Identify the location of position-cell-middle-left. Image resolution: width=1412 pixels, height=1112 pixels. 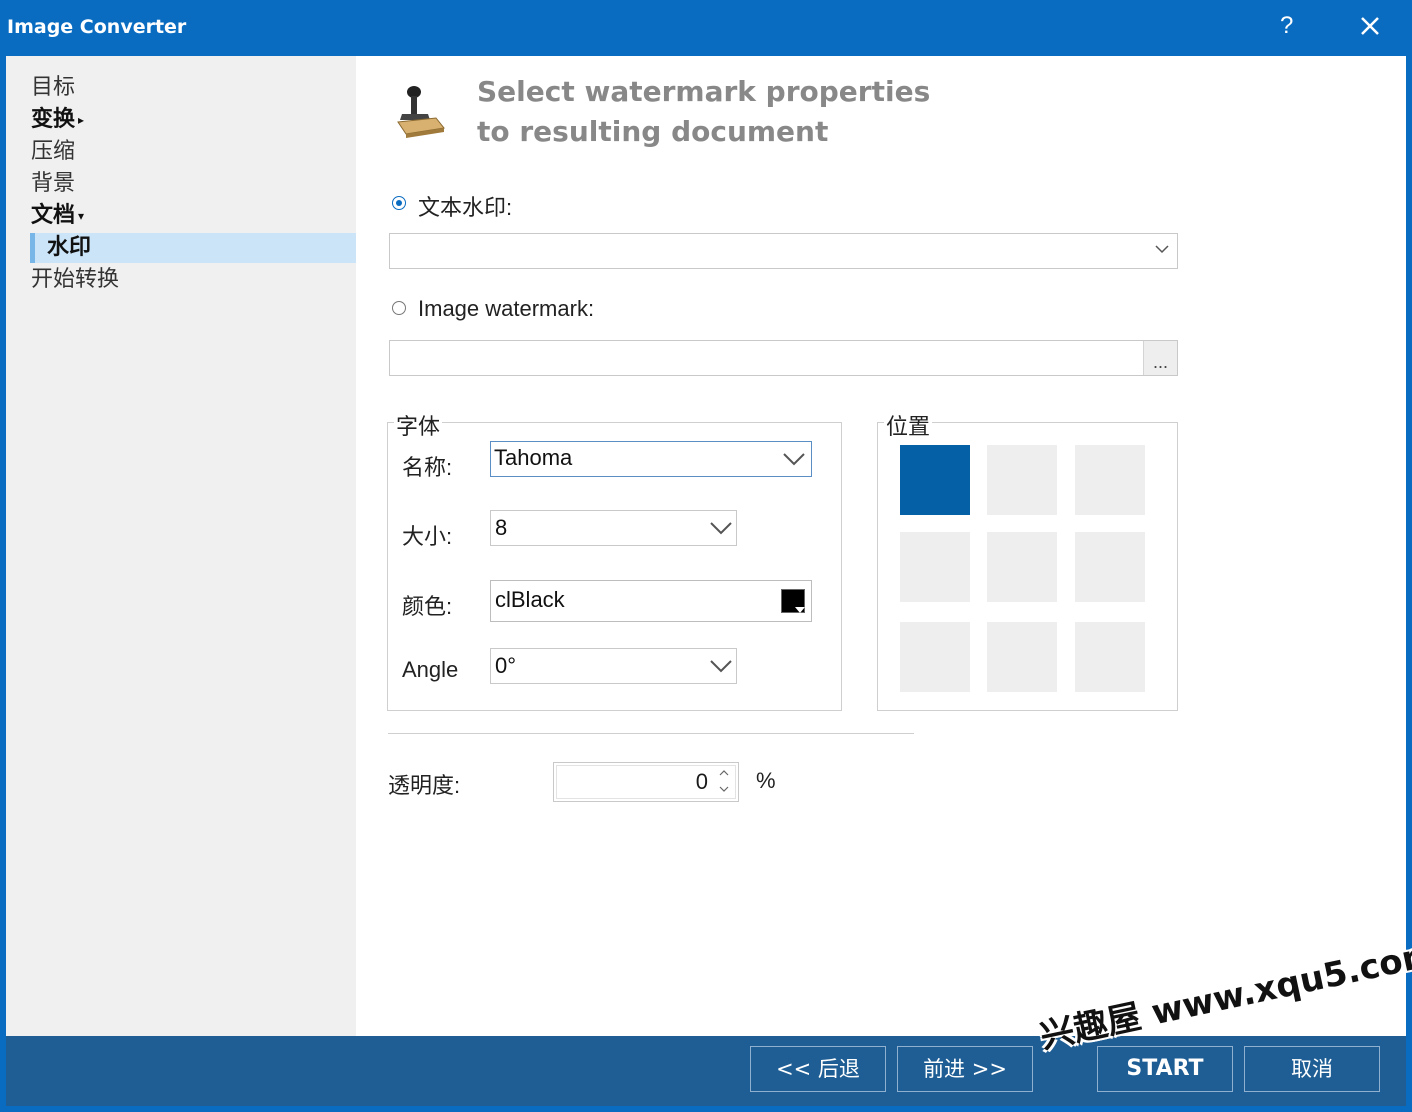
(935, 567).